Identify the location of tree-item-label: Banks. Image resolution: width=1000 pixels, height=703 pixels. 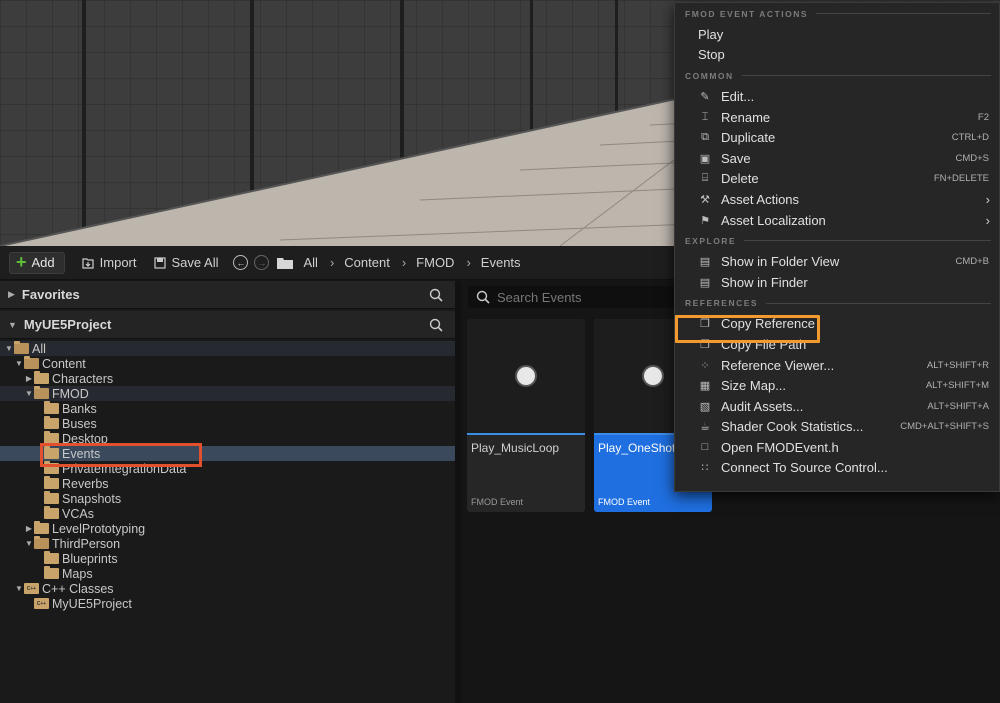
(79, 408).